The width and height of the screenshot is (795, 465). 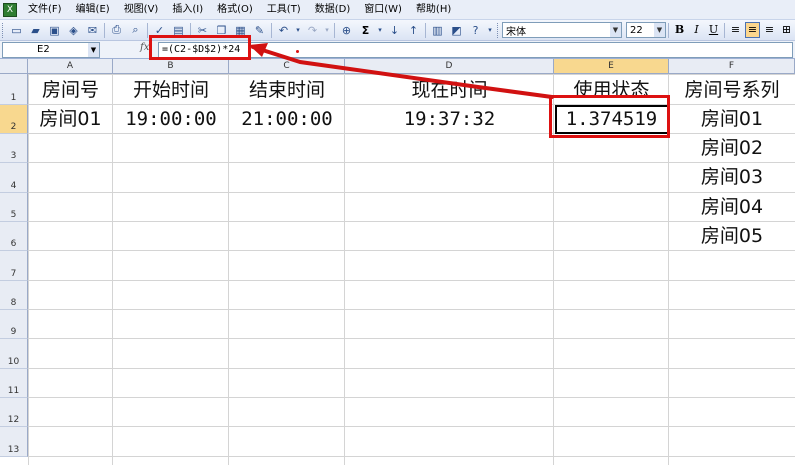 I want to click on column-header-a: A, so click(x=70, y=66).